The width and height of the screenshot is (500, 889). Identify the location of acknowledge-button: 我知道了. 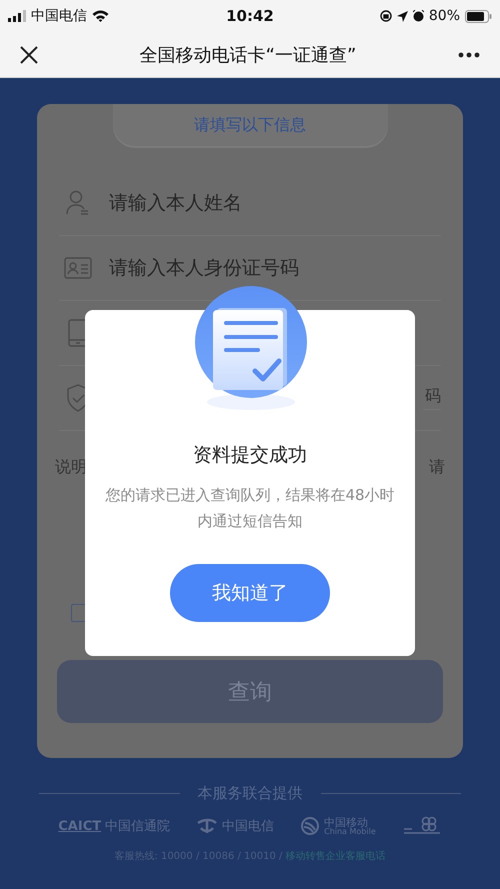
(250, 593).